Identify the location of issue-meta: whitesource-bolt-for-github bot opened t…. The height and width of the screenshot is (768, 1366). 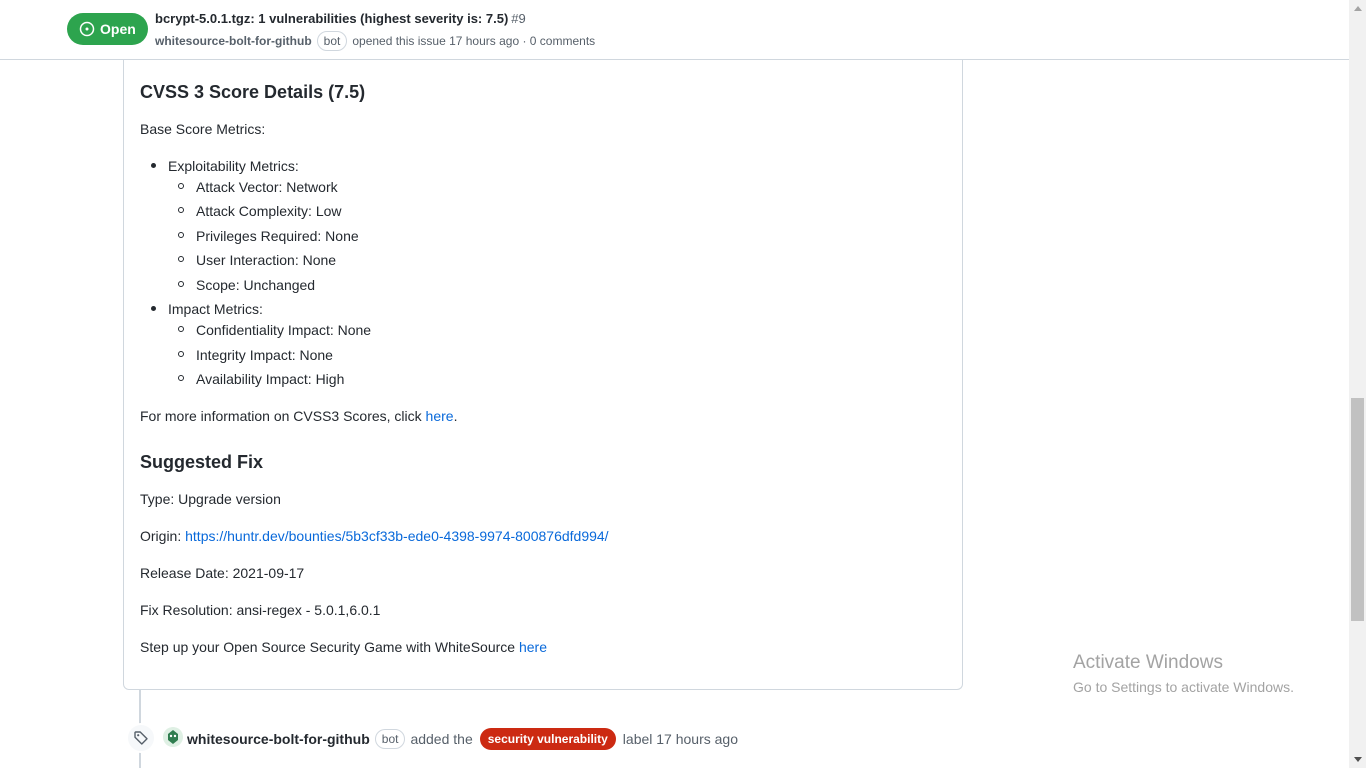
(375, 41).